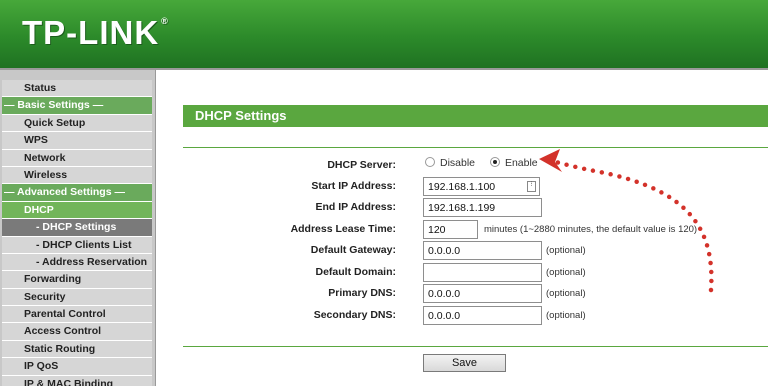 Image resolution: width=768 pixels, height=386 pixels. I want to click on sidebar-item-dhcp-settings: - DHCP Settings, so click(77, 228).